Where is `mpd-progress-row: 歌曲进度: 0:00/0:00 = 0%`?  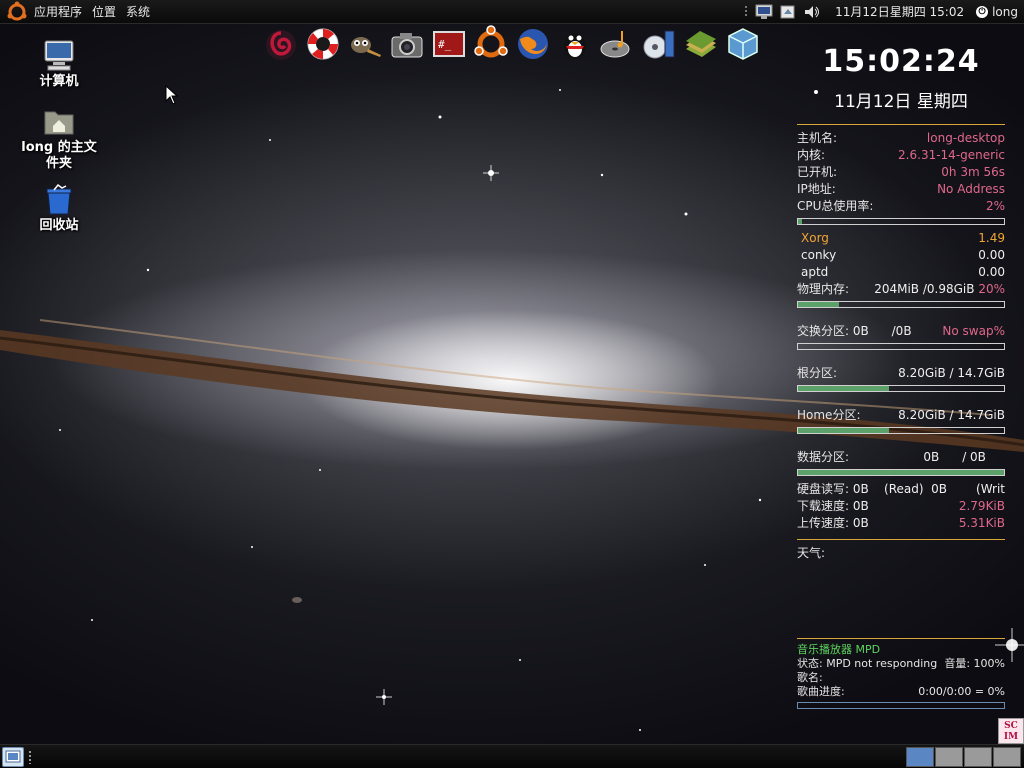
mpd-progress-row: 歌曲进度: 0:00/0:00 = 0% is located at coordinates (901, 692).